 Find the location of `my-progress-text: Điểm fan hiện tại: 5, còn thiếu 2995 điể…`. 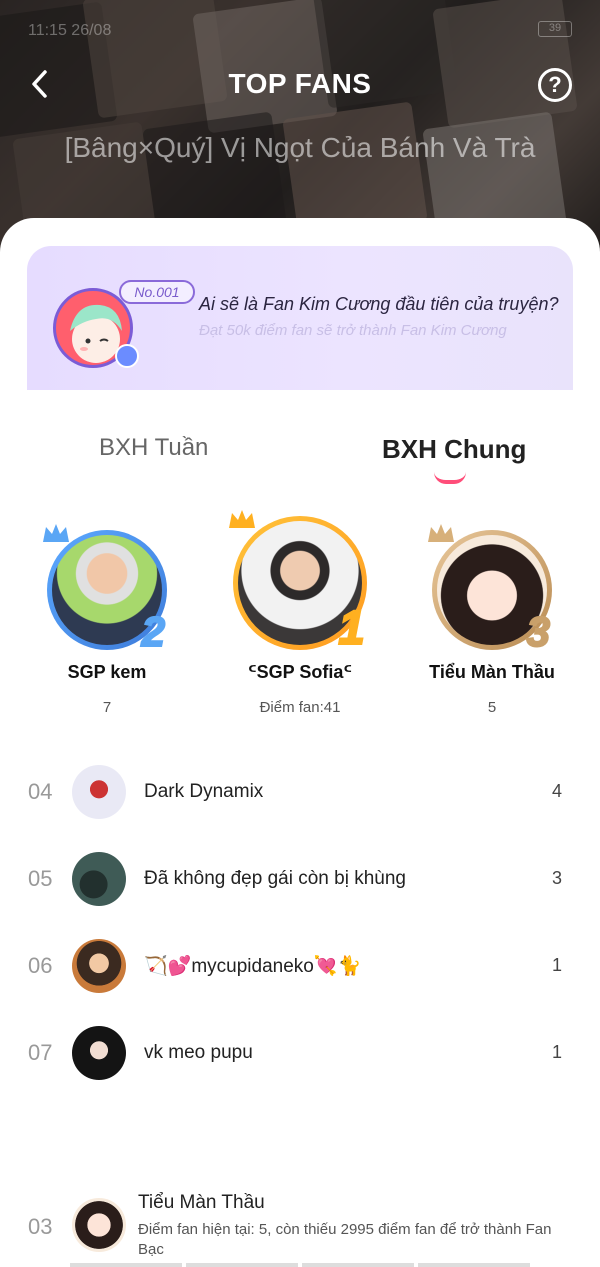

my-progress-text: Điểm fan hiện tại: 5, còn thiếu 2995 điể… is located at coordinates (345, 1239).